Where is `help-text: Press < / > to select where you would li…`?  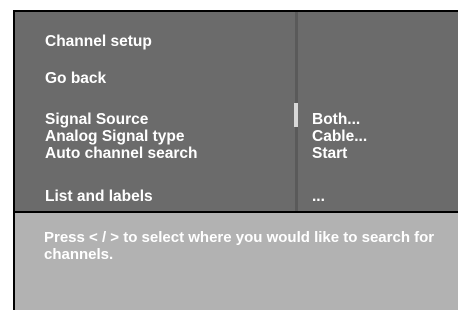 help-text: Press < / > to select where you would li… is located at coordinates (239, 246).